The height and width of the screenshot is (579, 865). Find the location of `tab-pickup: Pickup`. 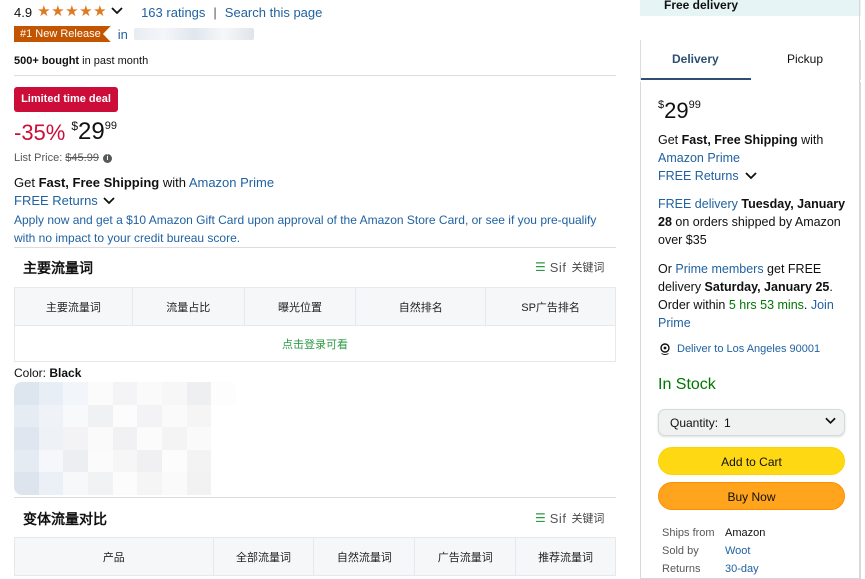

tab-pickup: Pickup is located at coordinates (805, 59).